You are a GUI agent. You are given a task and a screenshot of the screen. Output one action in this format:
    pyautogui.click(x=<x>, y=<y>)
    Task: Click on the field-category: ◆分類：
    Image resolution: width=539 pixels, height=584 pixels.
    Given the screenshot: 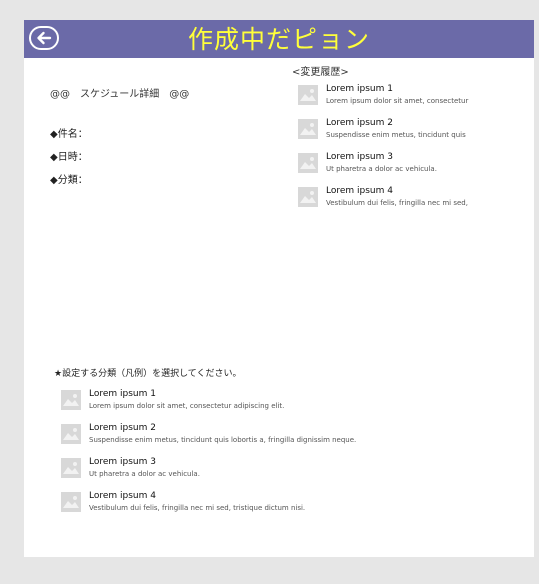 What is the action you would take?
    pyautogui.click(x=69, y=180)
    